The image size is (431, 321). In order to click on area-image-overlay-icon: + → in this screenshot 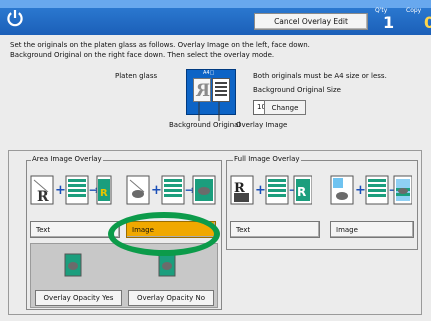, I will do `click(171, 190)`.